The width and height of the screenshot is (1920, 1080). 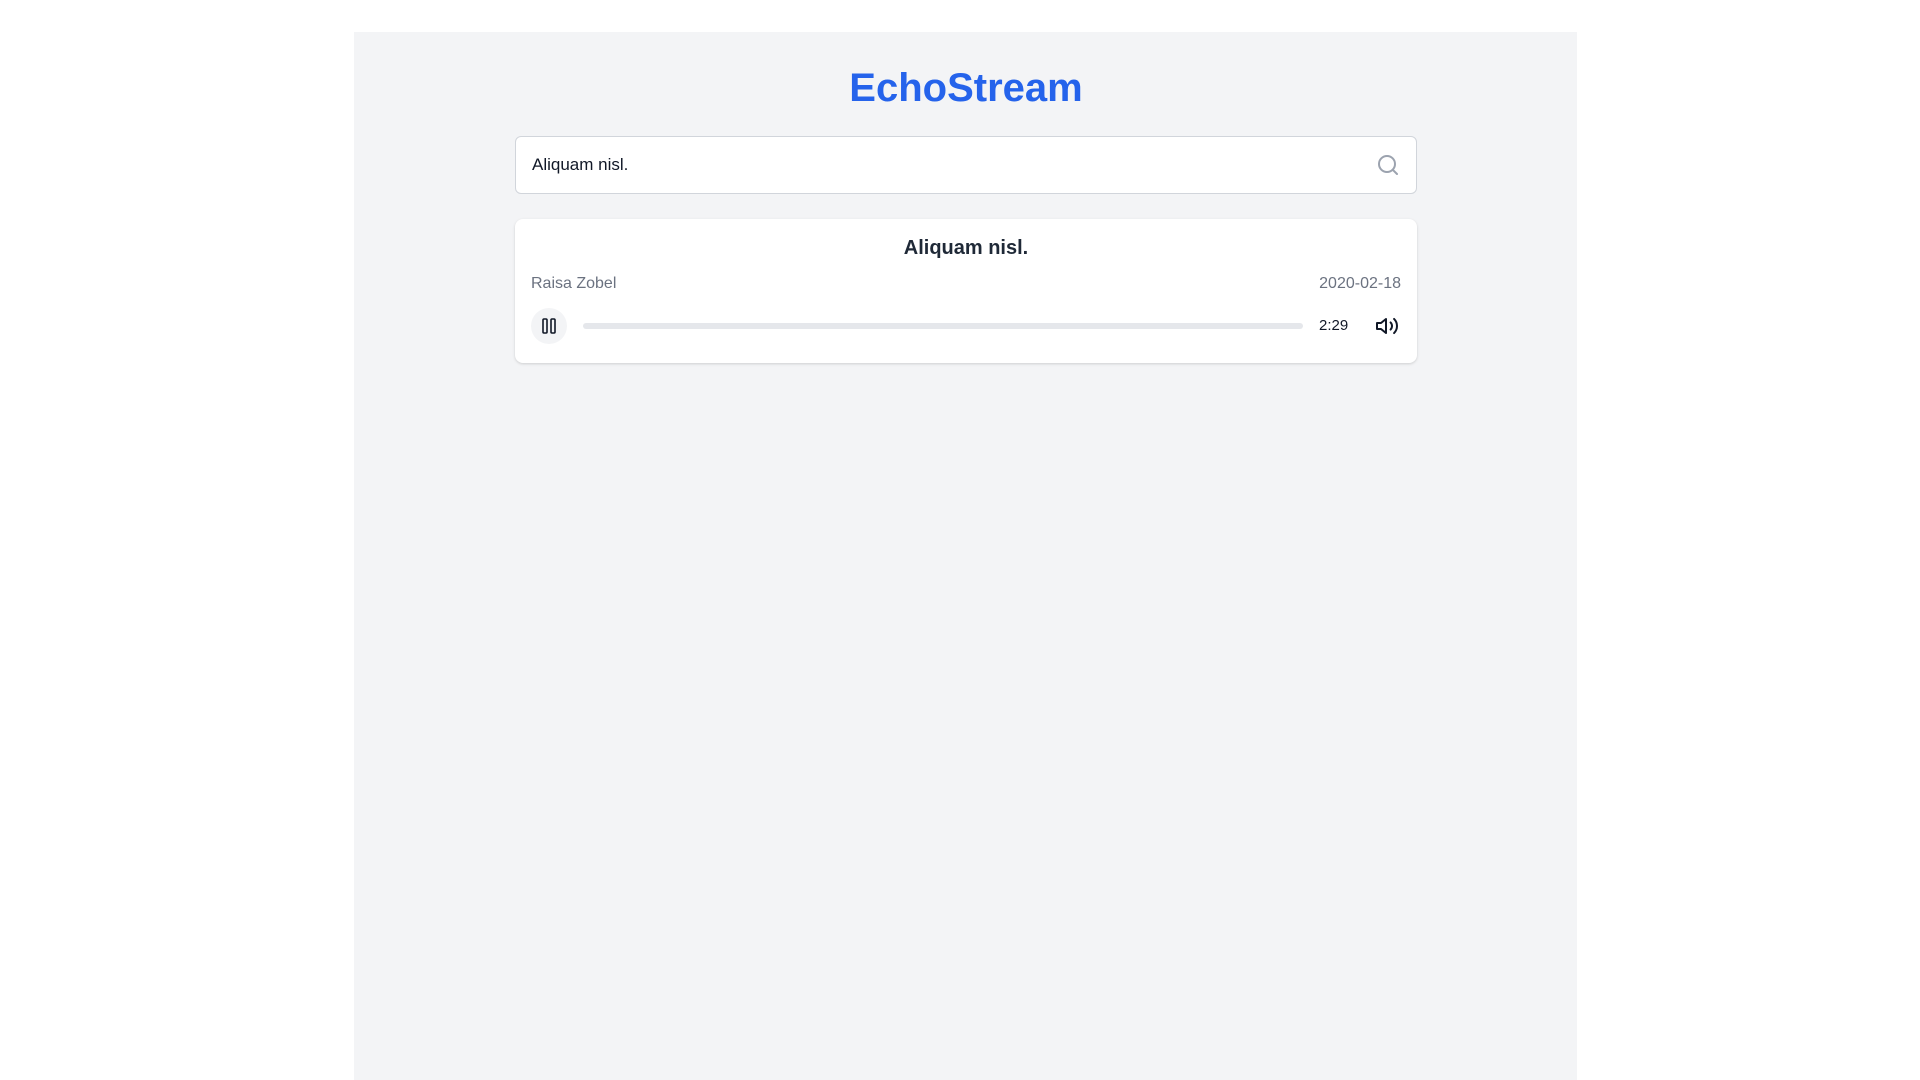 I want to click on search-bar, so click(x=966, y=165).